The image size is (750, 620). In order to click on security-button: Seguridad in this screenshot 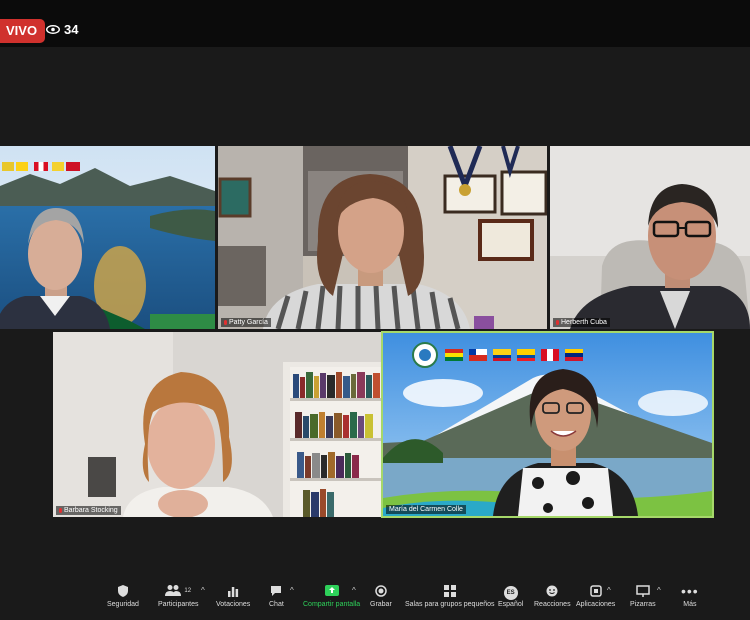, I will do `click(123, 596)`.